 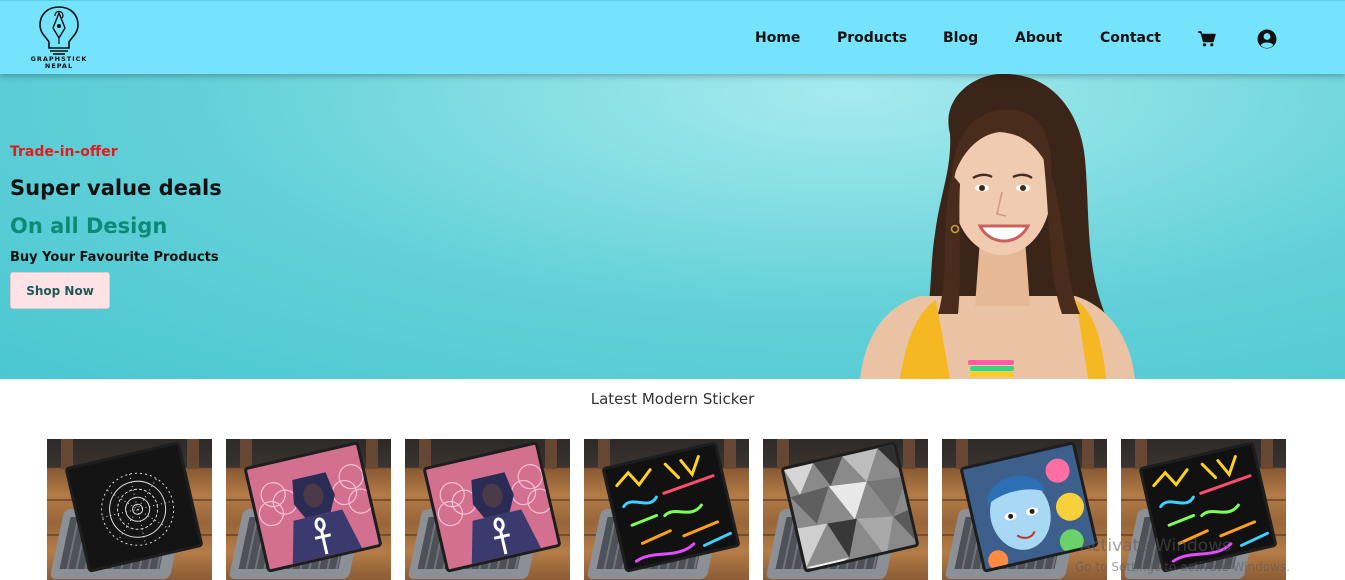 What do you see at coordinates (872, 38) in the screenshot?
I see `nav-products: Products` at bounding box center [872, 38].